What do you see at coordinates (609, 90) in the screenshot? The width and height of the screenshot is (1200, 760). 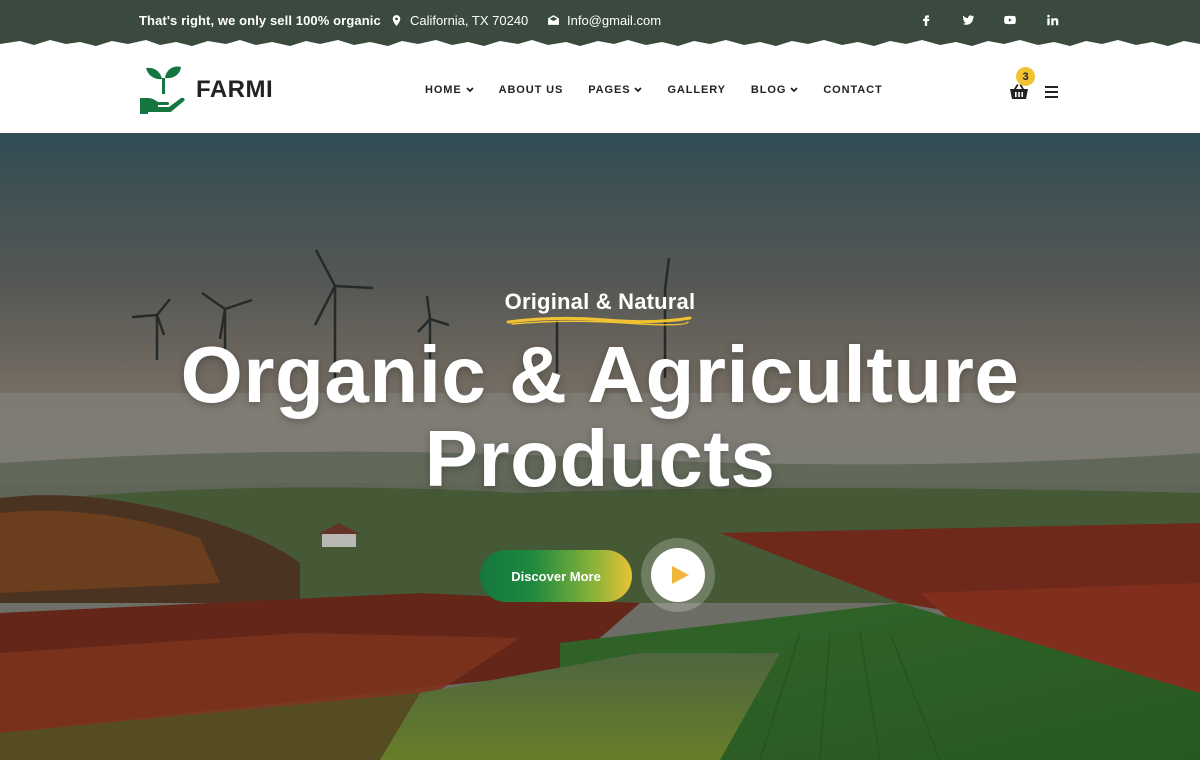 I see `nav-item-label: PAGES` at bounding box center [609, 90].